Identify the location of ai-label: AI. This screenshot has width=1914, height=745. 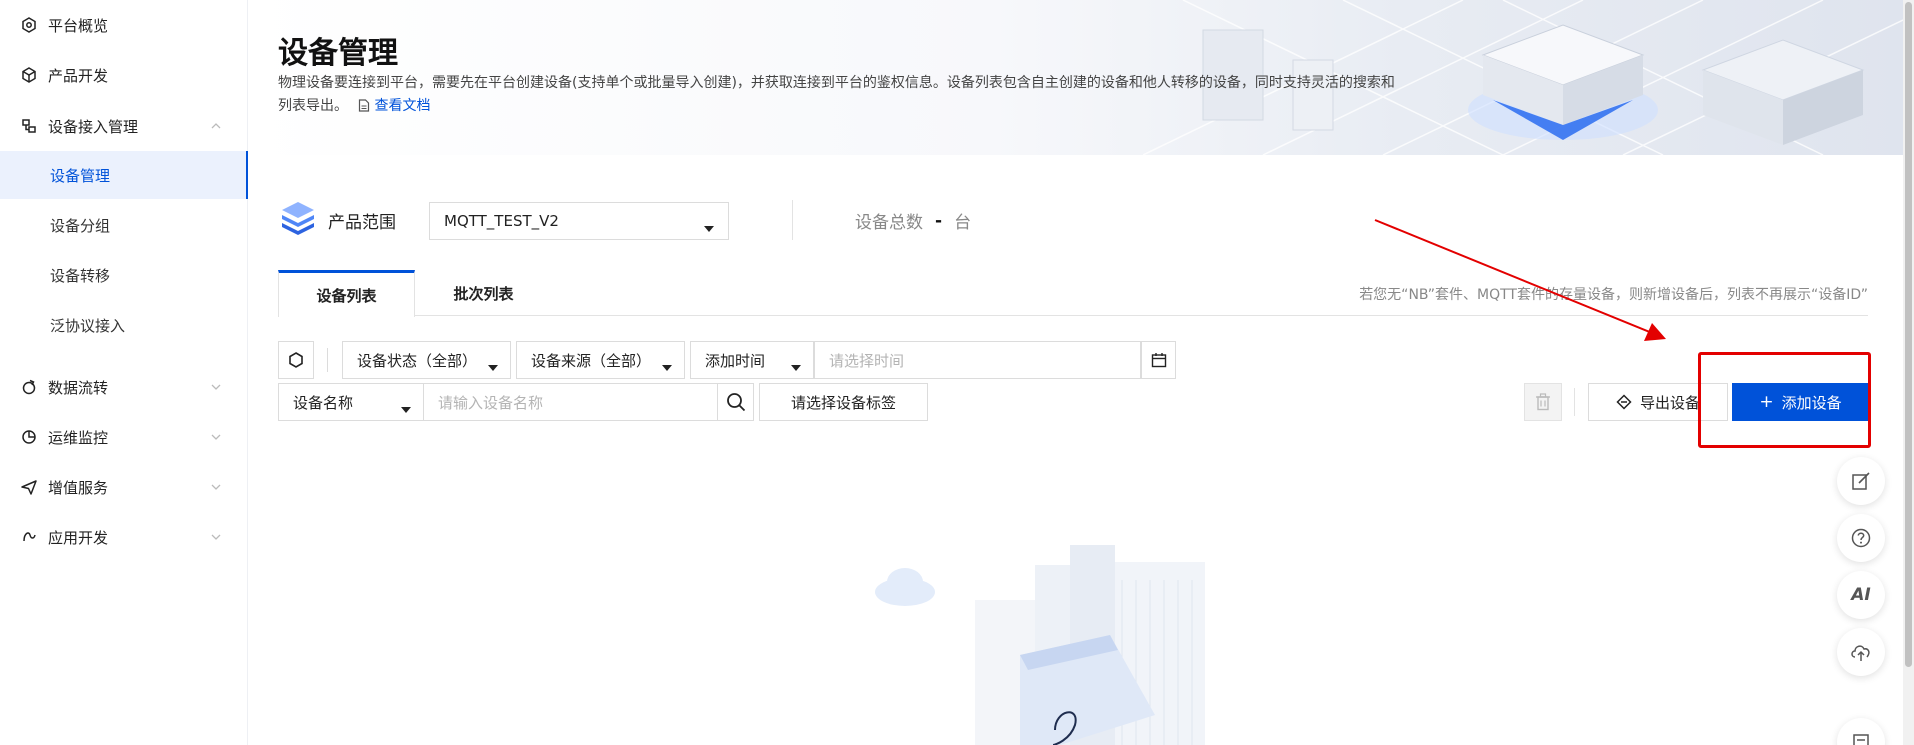
(1861, 595).